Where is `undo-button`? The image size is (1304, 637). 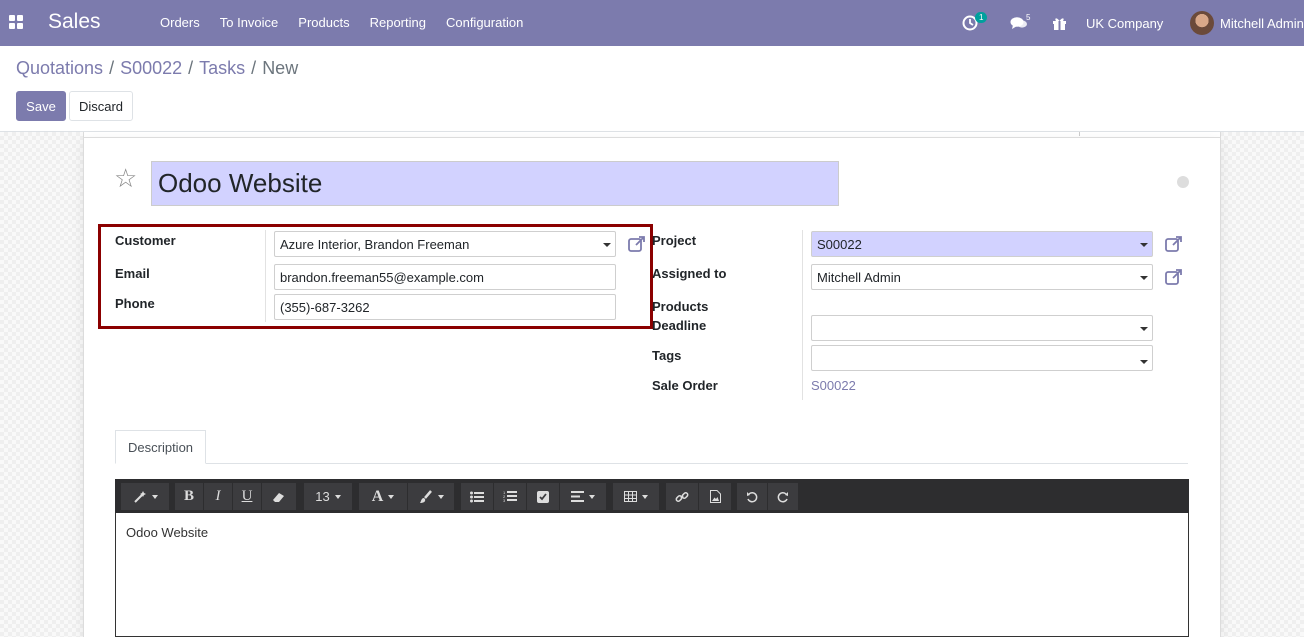
undo-button is located at coordinates (752, 496).